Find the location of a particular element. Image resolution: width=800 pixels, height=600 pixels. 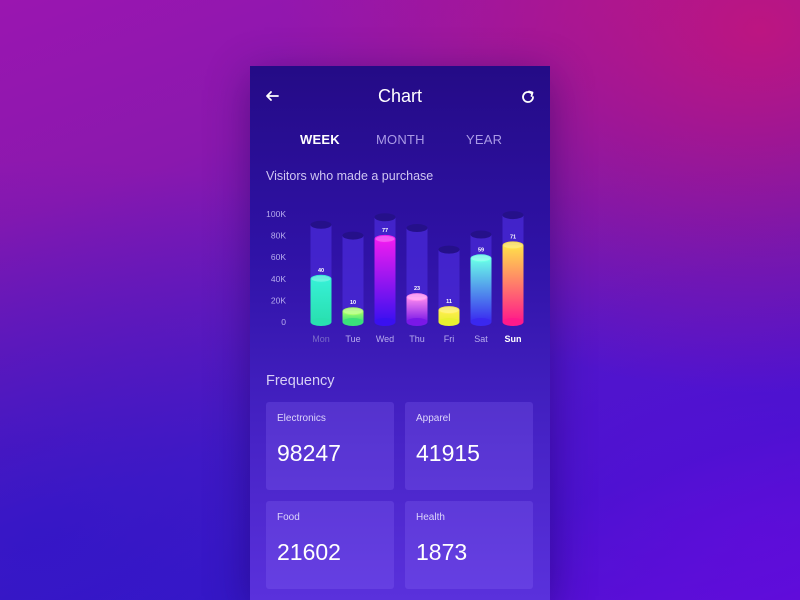

page-title: Chart is located at coordinates (399, 96).